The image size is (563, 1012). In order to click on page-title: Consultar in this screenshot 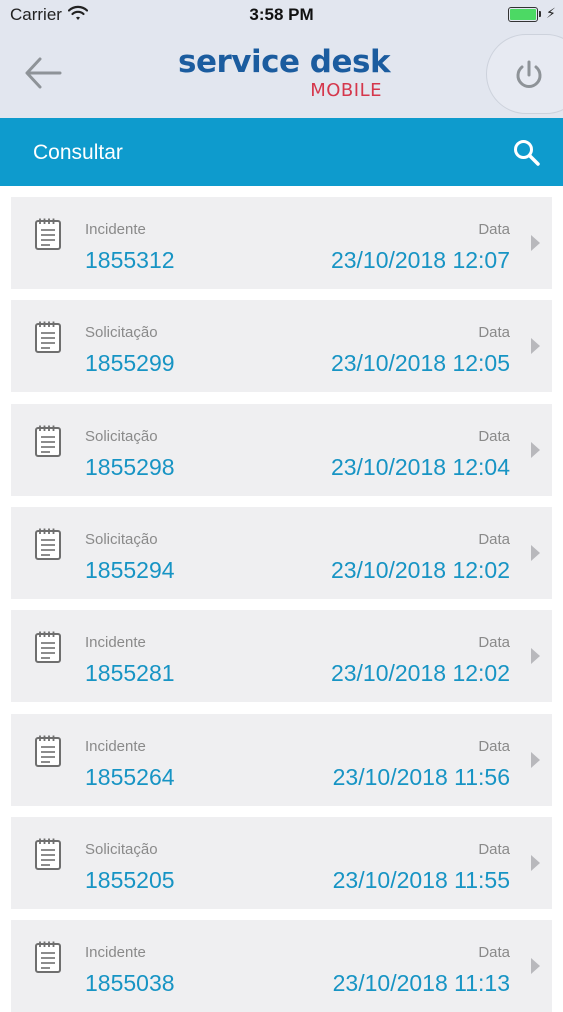, I will do `click(78, 152)`.